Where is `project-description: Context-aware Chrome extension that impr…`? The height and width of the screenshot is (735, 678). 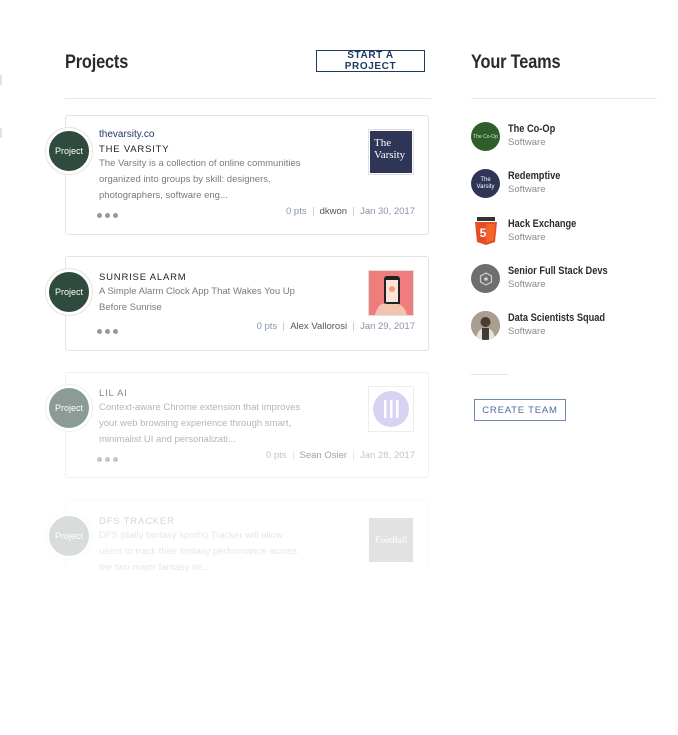
project-description: Context-aware Chrome extension that impr… is located at coordinates (200, 423).